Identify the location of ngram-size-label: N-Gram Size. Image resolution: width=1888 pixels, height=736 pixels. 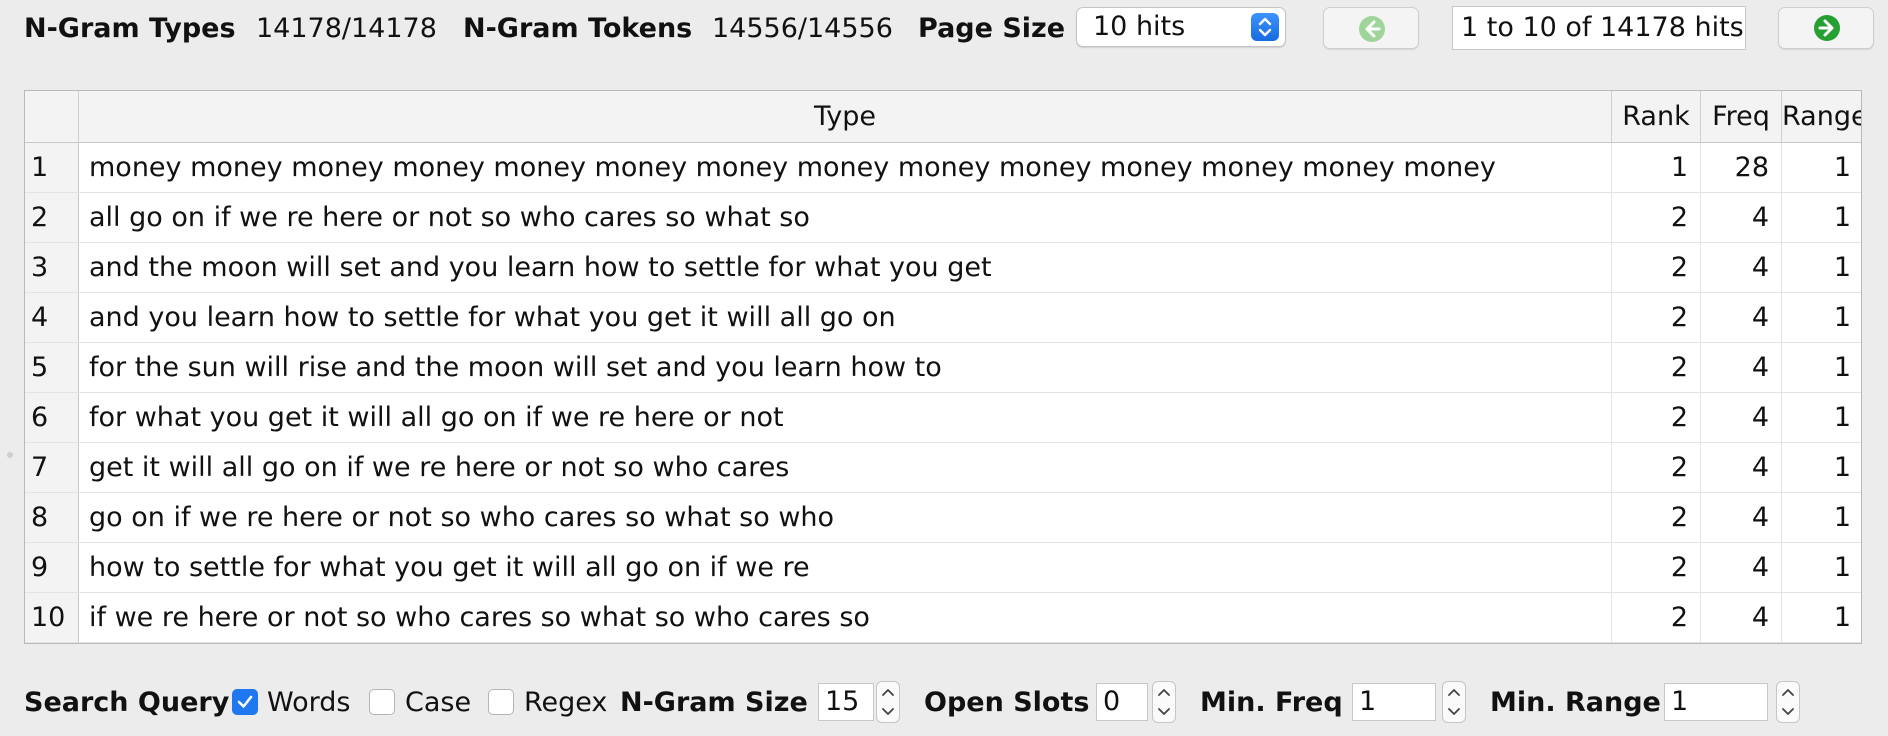
(714, 702).